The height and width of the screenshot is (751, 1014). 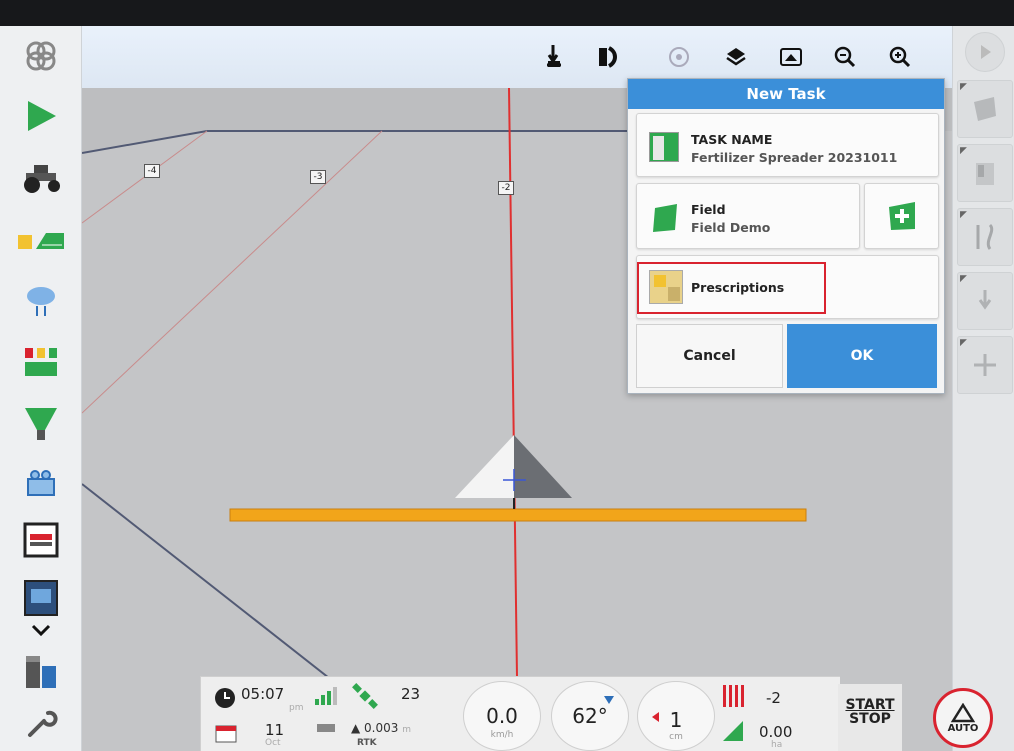 What do you see at coordinates (676, 737) in the screenshot?
I see `offset-unit: cm` at bounding box center [676, 737].